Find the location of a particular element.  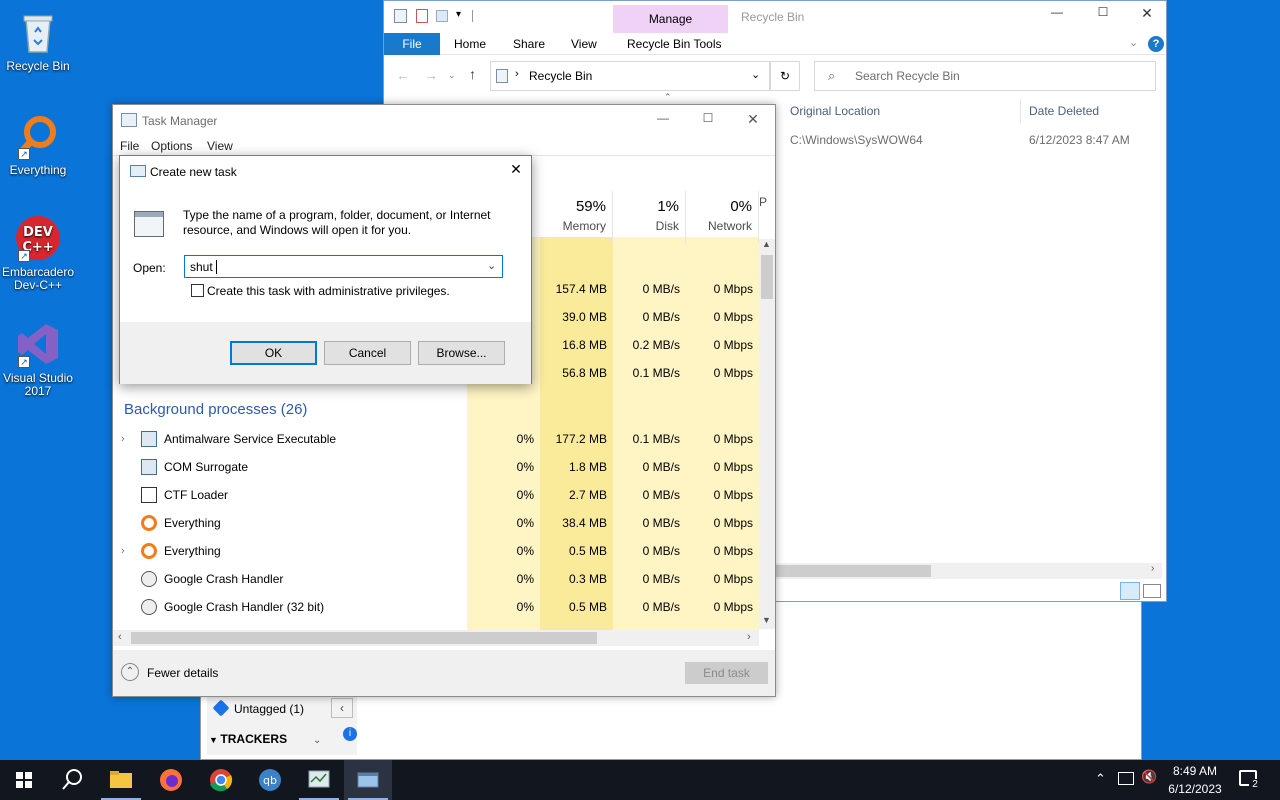

menu-file: File is located at coordinates (129, 146).